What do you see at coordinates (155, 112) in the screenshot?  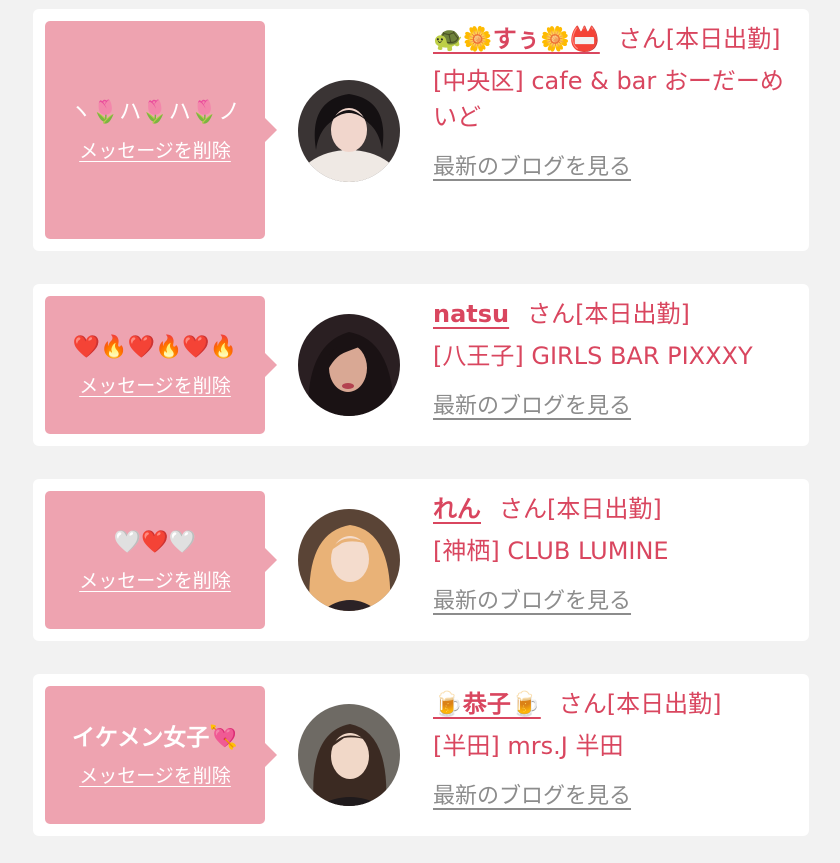 I see `message-text: ヽ🌷ハ🌷ハ🌷ノ` at bounding box center [155, 112].